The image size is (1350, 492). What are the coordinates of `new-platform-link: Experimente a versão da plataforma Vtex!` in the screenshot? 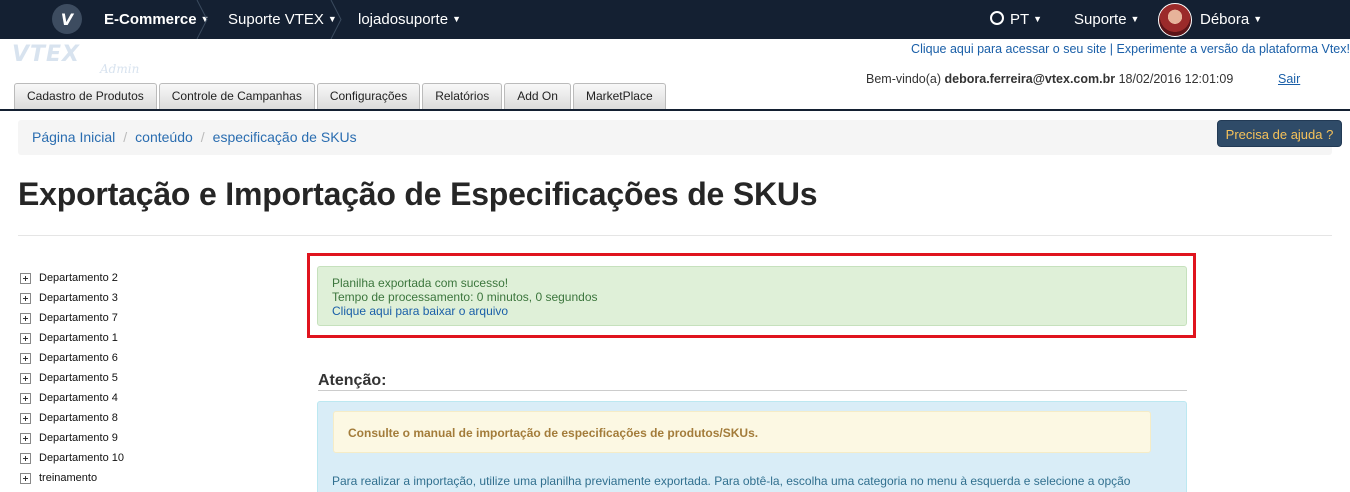 It's located at (1233, 49).